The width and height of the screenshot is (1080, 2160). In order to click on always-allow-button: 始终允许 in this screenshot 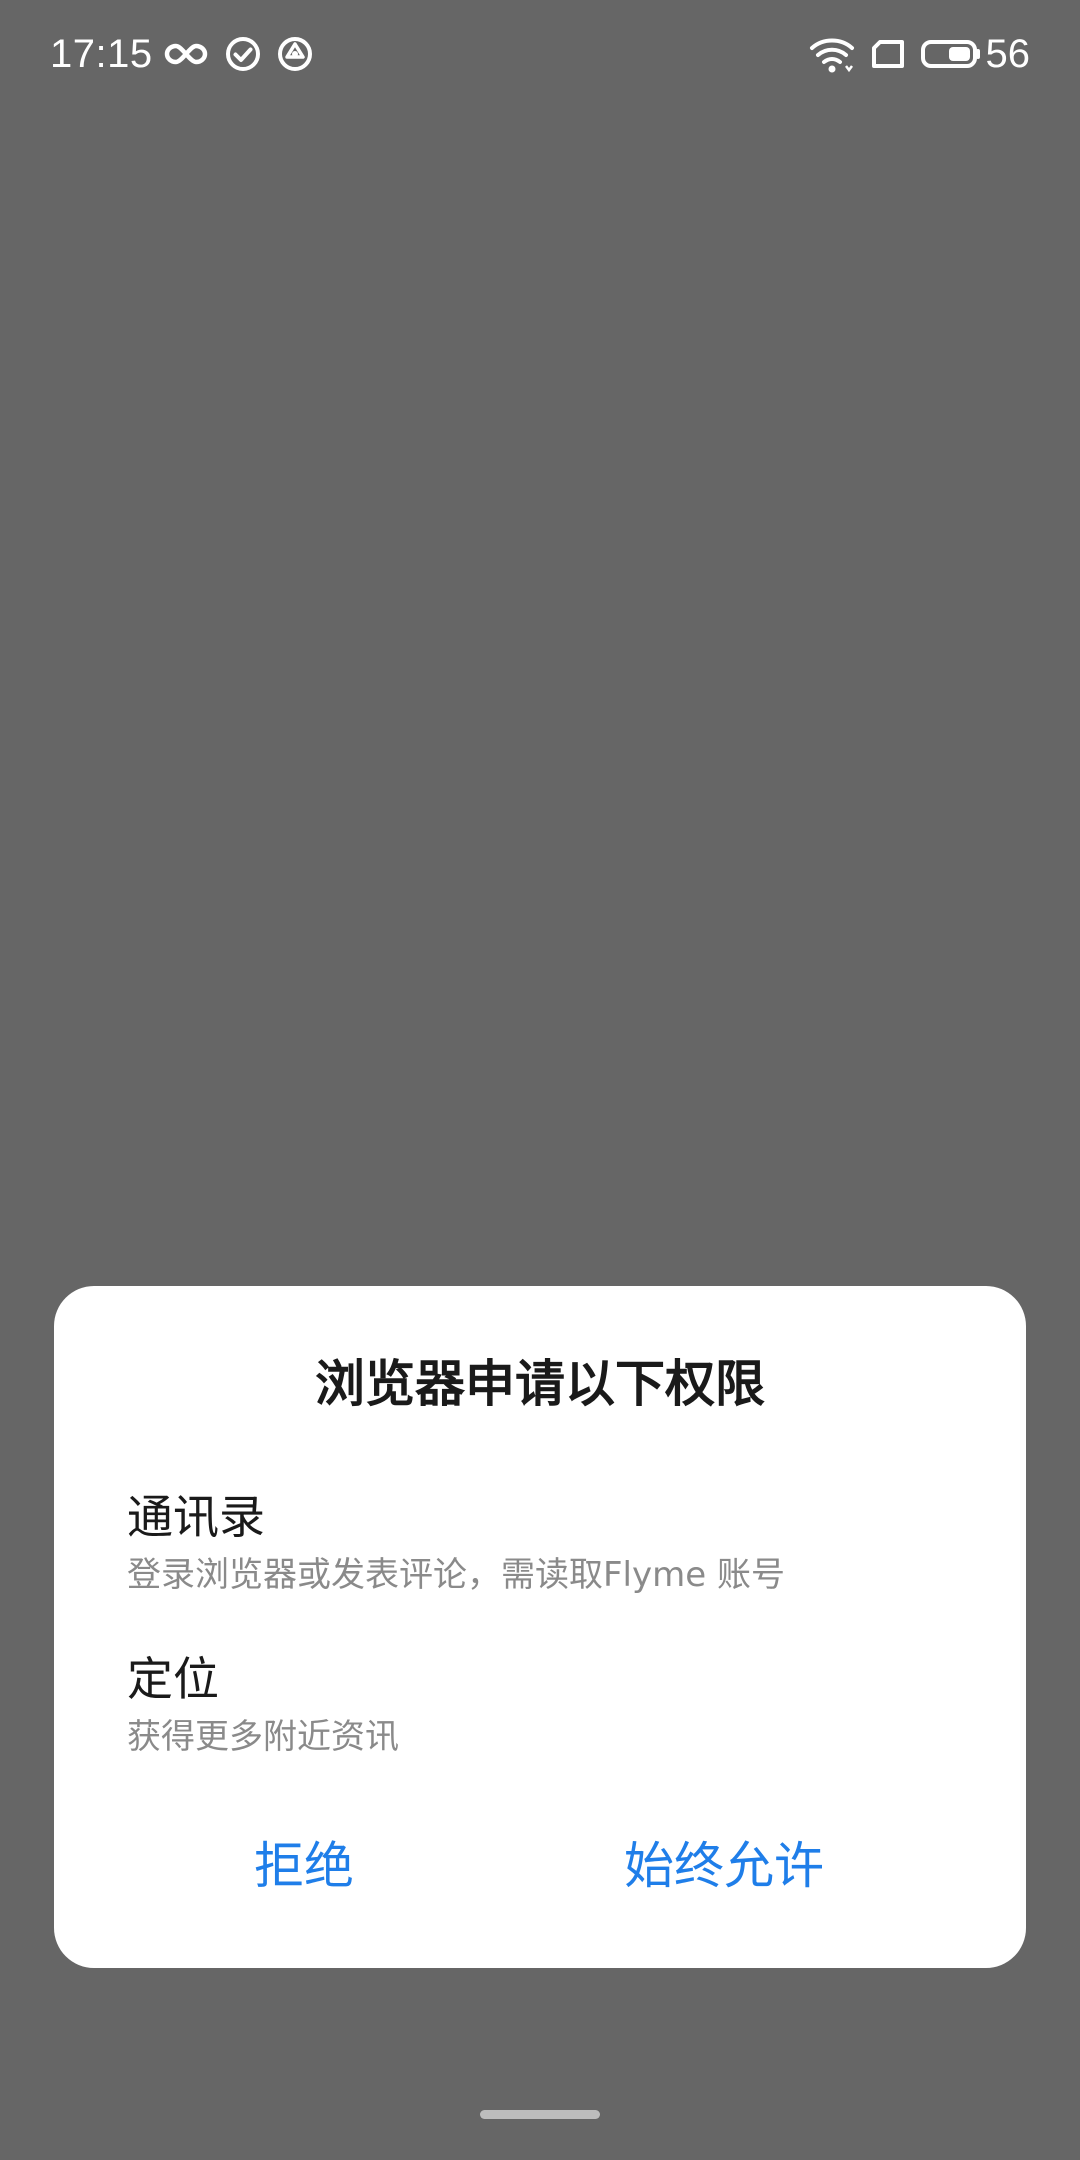, I will do `click(724, 1866)`.